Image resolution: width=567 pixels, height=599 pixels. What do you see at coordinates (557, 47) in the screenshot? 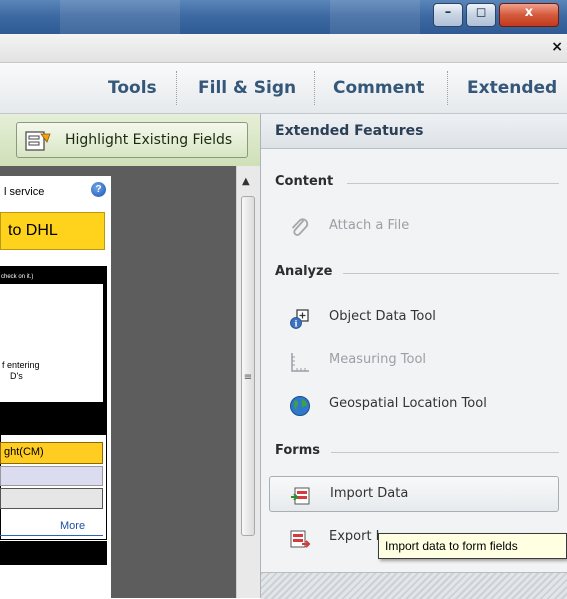
I see `close-document-button: ×` at bounding box center [557, 47].